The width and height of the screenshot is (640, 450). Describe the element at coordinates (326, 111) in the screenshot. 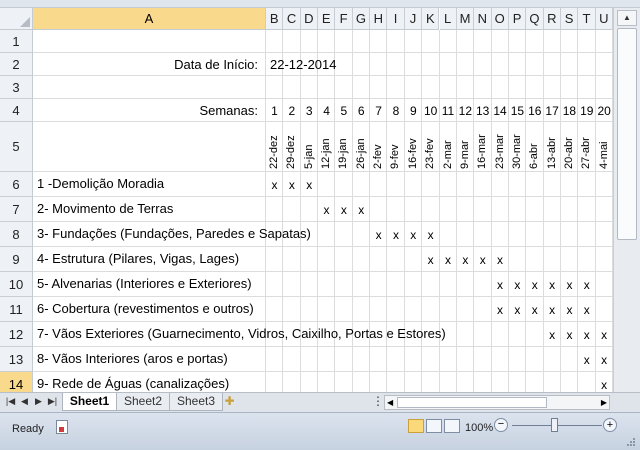

I see `week-number: 4` at that location.